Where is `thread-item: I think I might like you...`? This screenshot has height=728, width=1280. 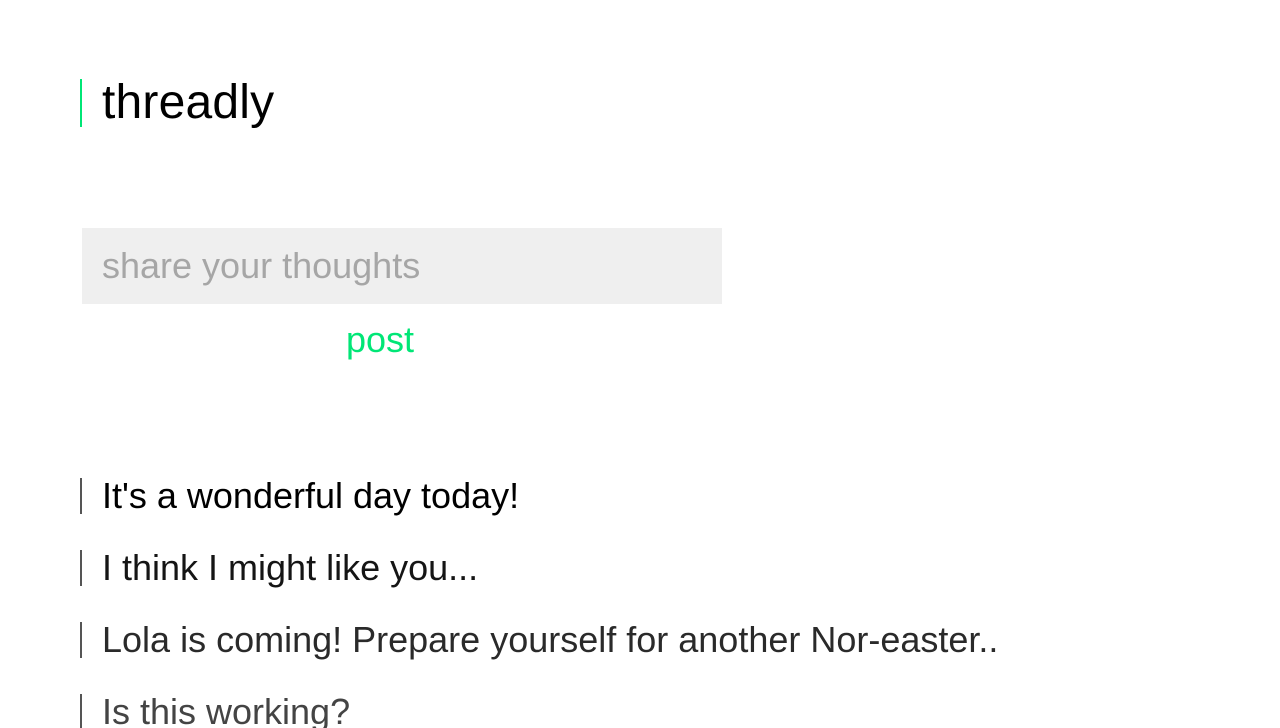 thread-item: I think I might like you... is located at coordinates (539, 568).